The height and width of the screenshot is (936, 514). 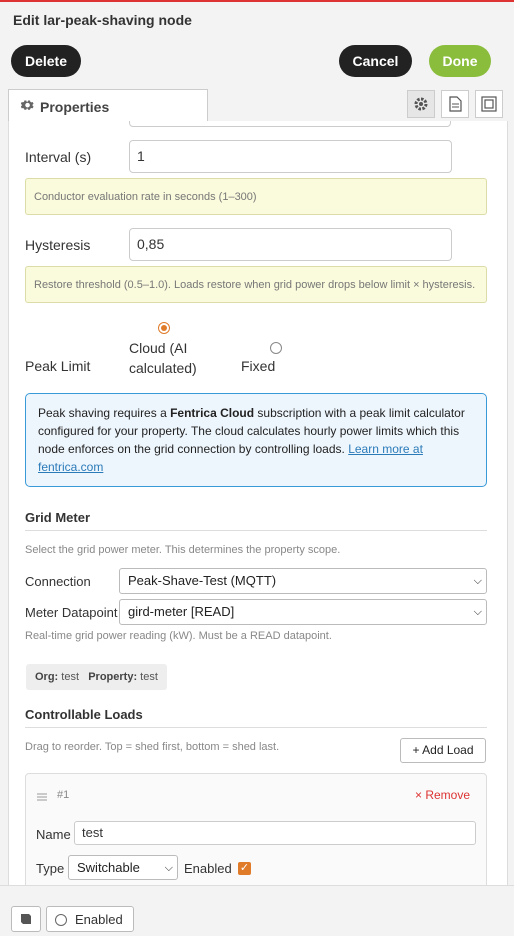 I want to click on load-type-label: Type, so click(x=50, y=868).